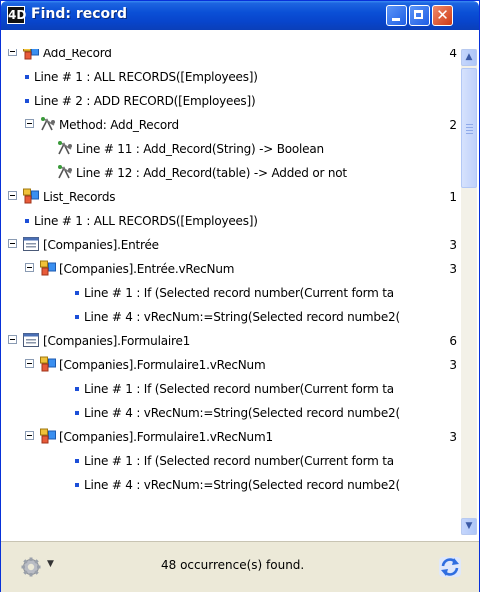 The image size is (480, 592). Describe the element at coordinates (240, 15) in the screenshot. I see `title-bar: 4D Find: record ✕` at that location.